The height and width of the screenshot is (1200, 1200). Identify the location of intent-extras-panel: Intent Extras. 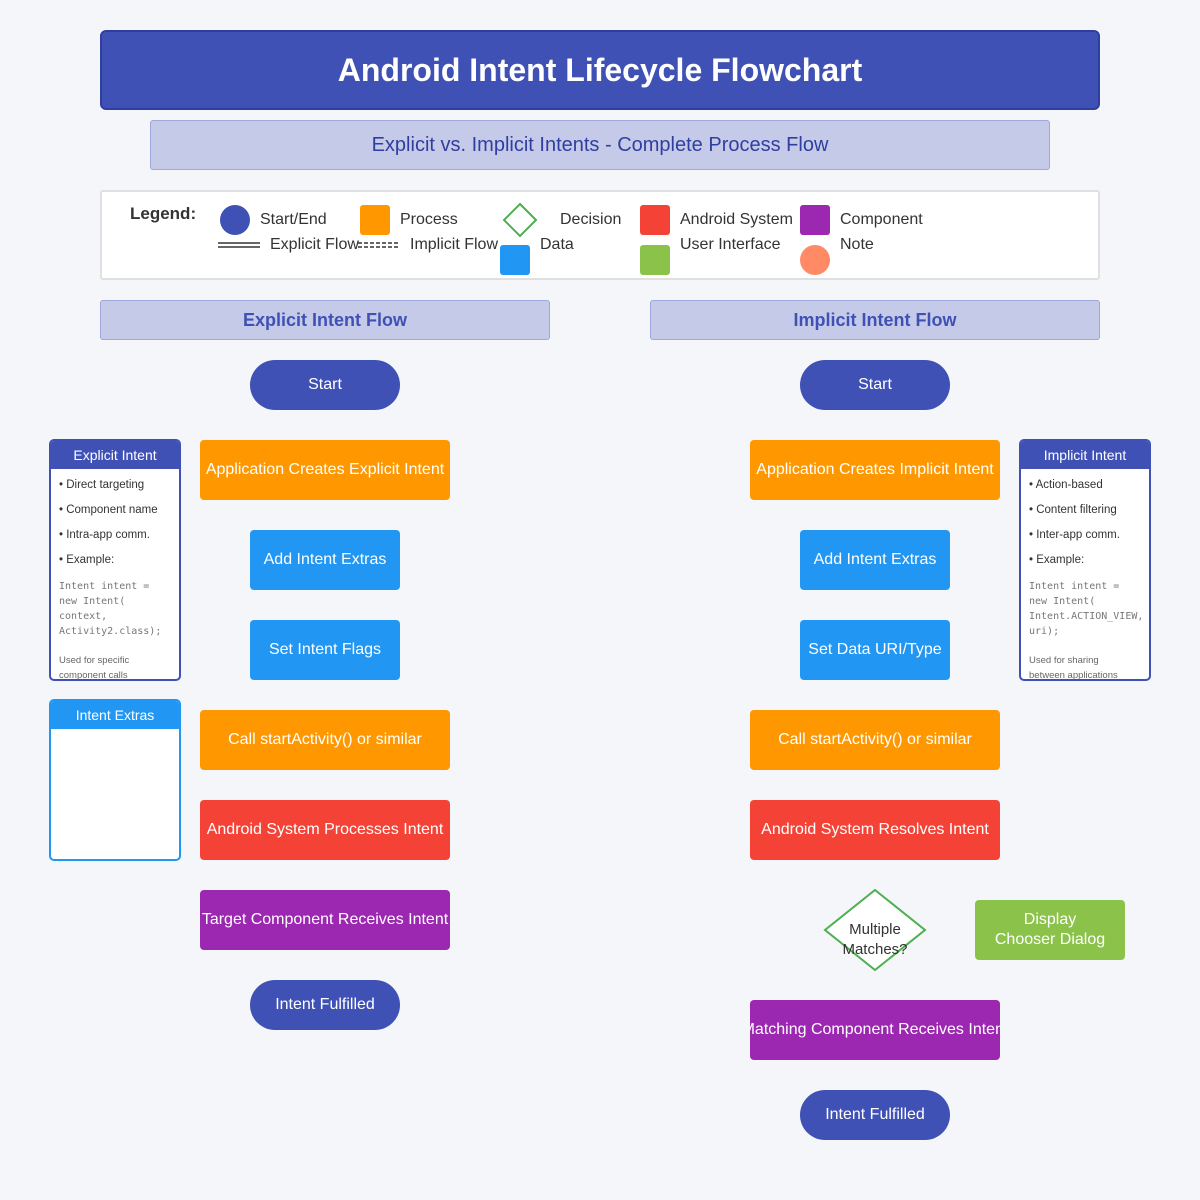
(115, 780).